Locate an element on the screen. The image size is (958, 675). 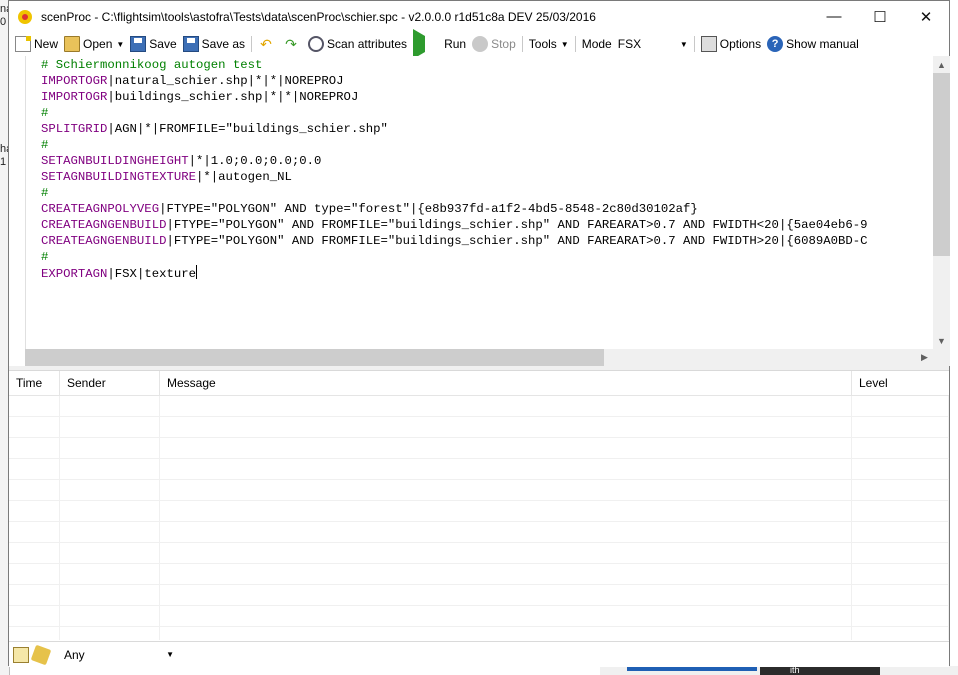
scroll-right-icon: ▶ is located at coordinates (924, 357).